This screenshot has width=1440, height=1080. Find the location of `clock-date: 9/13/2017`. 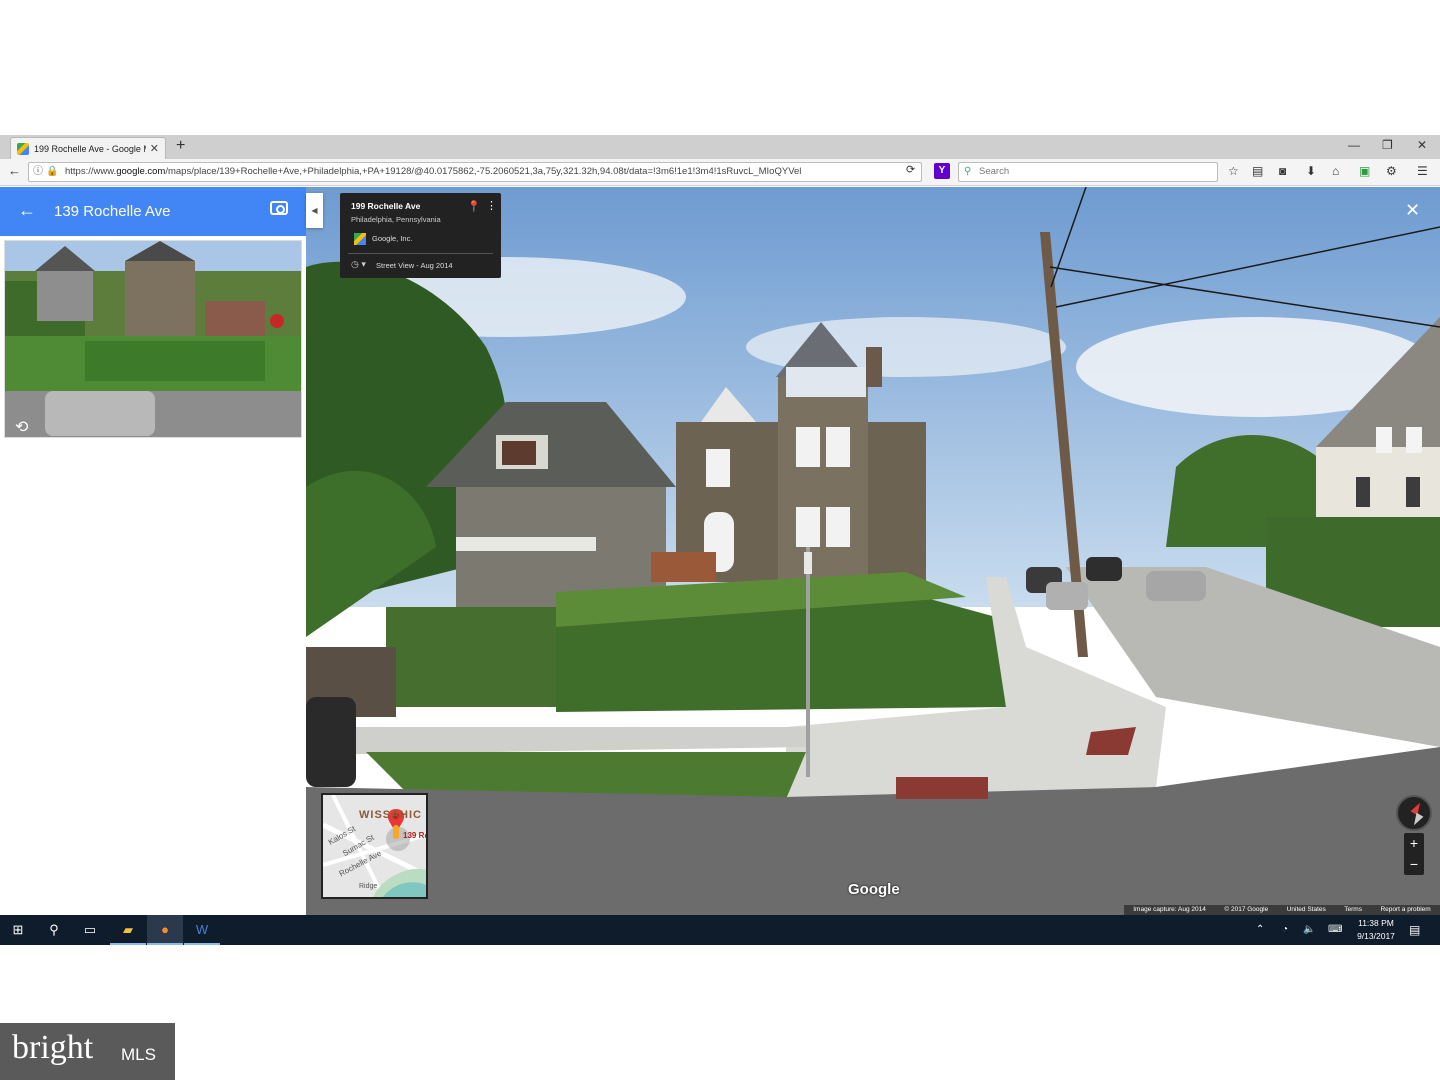

clock-date: 9/13/2017 is located at coordinates (1376, 936).